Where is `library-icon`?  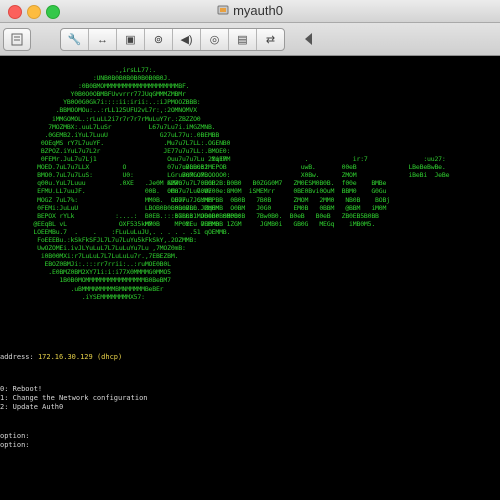 library-icon is located at coordinates (17, 39).